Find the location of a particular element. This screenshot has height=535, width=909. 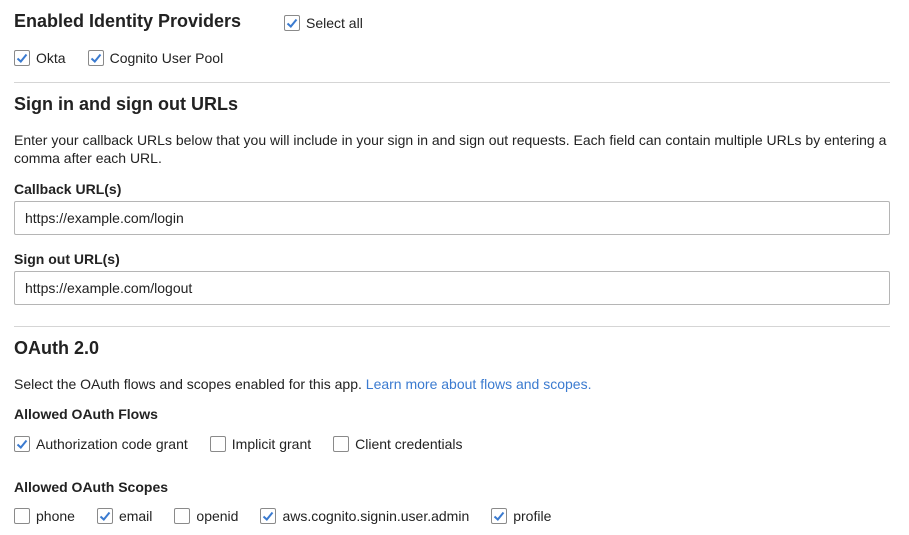

scope-label: profile is located at coordinates (532, 516).